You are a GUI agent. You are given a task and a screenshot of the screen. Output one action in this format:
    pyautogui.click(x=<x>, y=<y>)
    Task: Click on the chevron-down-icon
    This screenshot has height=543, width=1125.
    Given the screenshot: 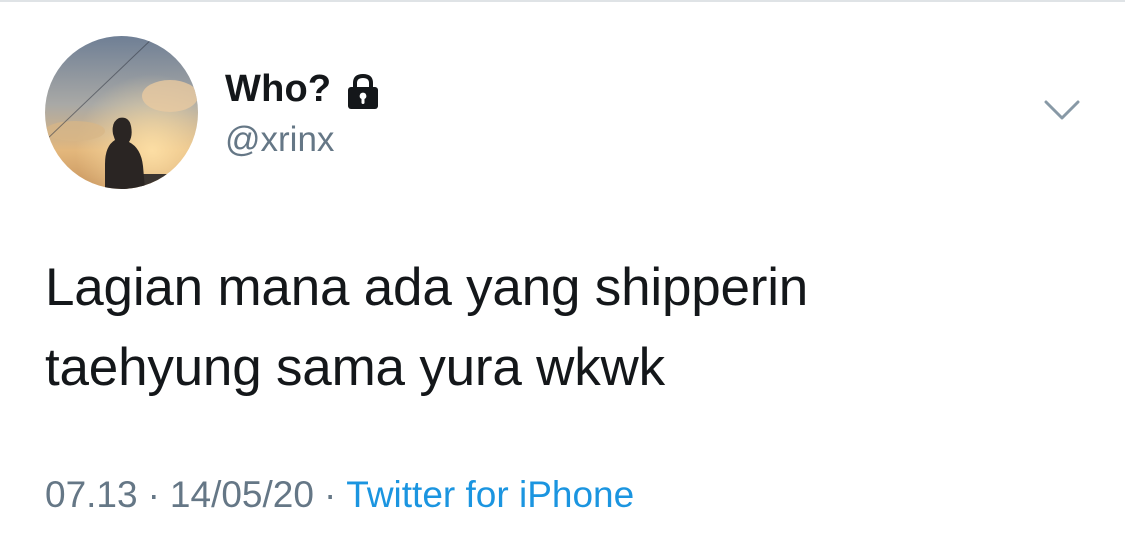 What is the action you would take?
    pyautogui.click(x=1062, y=110)
    